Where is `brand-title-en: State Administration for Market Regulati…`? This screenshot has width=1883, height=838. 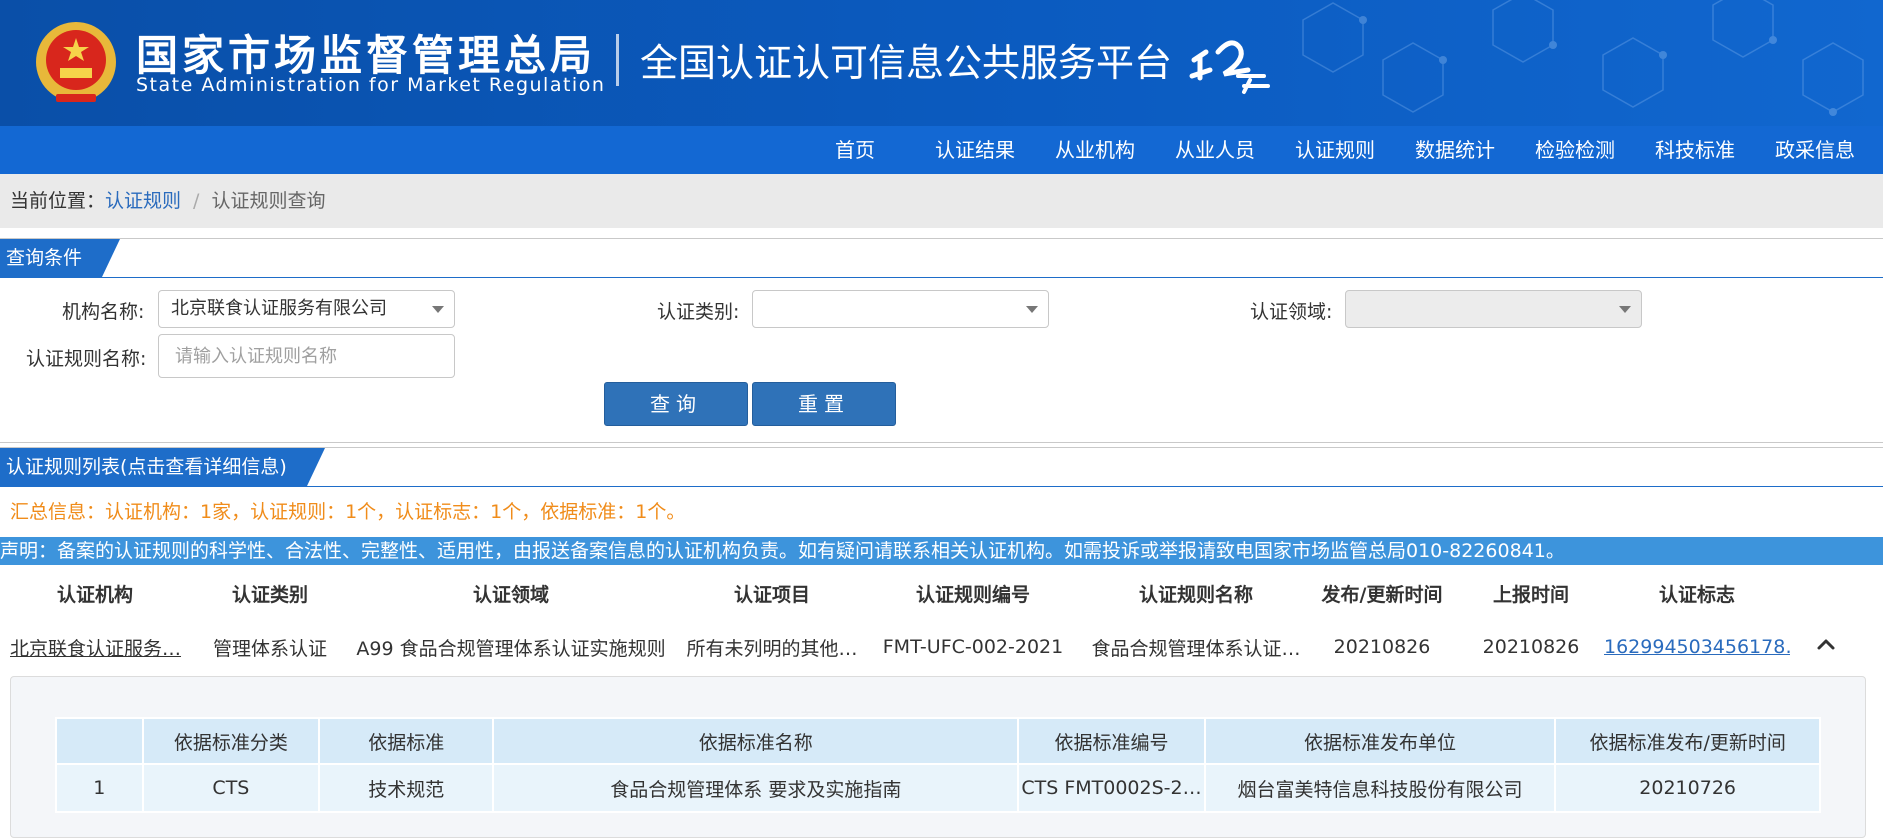 brand-title-en: State Administration for Market Regulati… is located at coordinates (371, 85).